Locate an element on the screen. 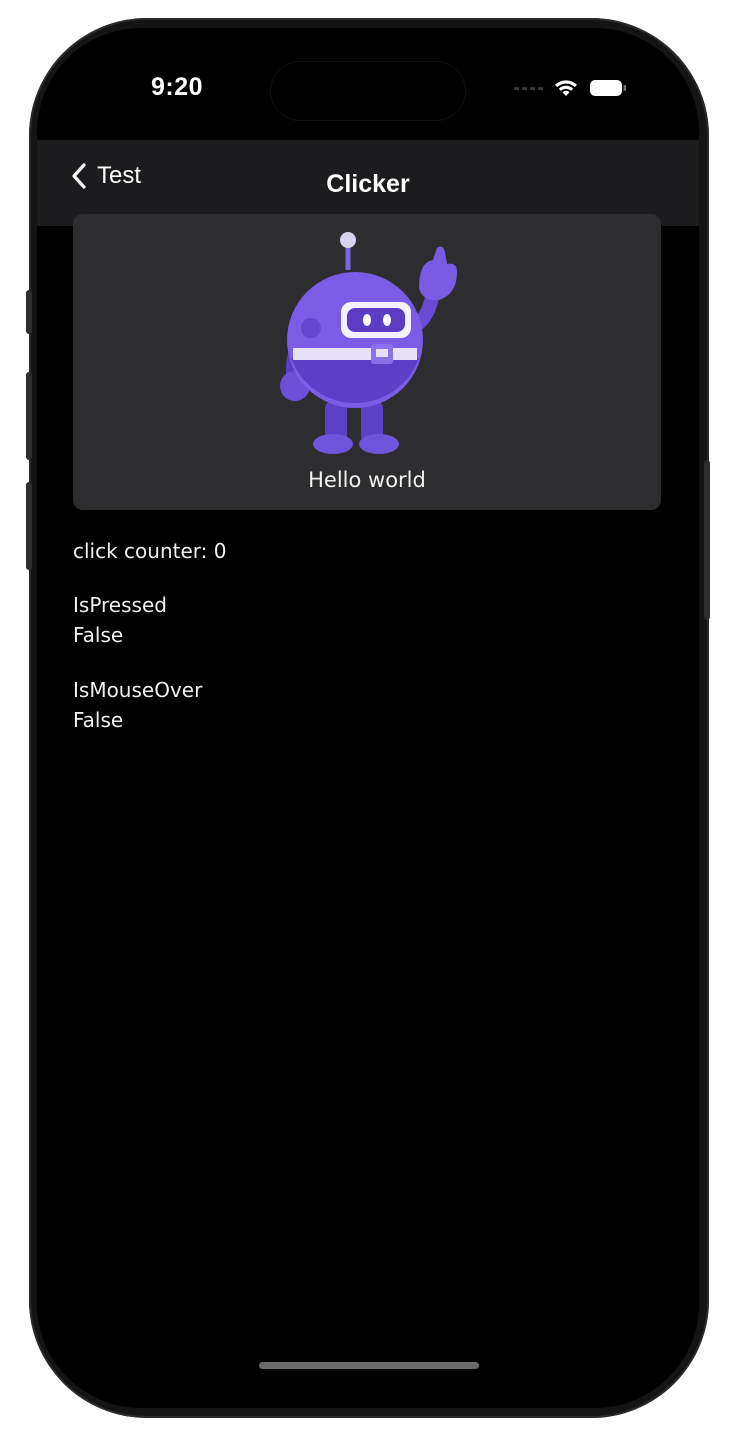 The height and width of the screenshot is (1440, 732). dotnet-bot-icon is located at coordinates (368, 343).